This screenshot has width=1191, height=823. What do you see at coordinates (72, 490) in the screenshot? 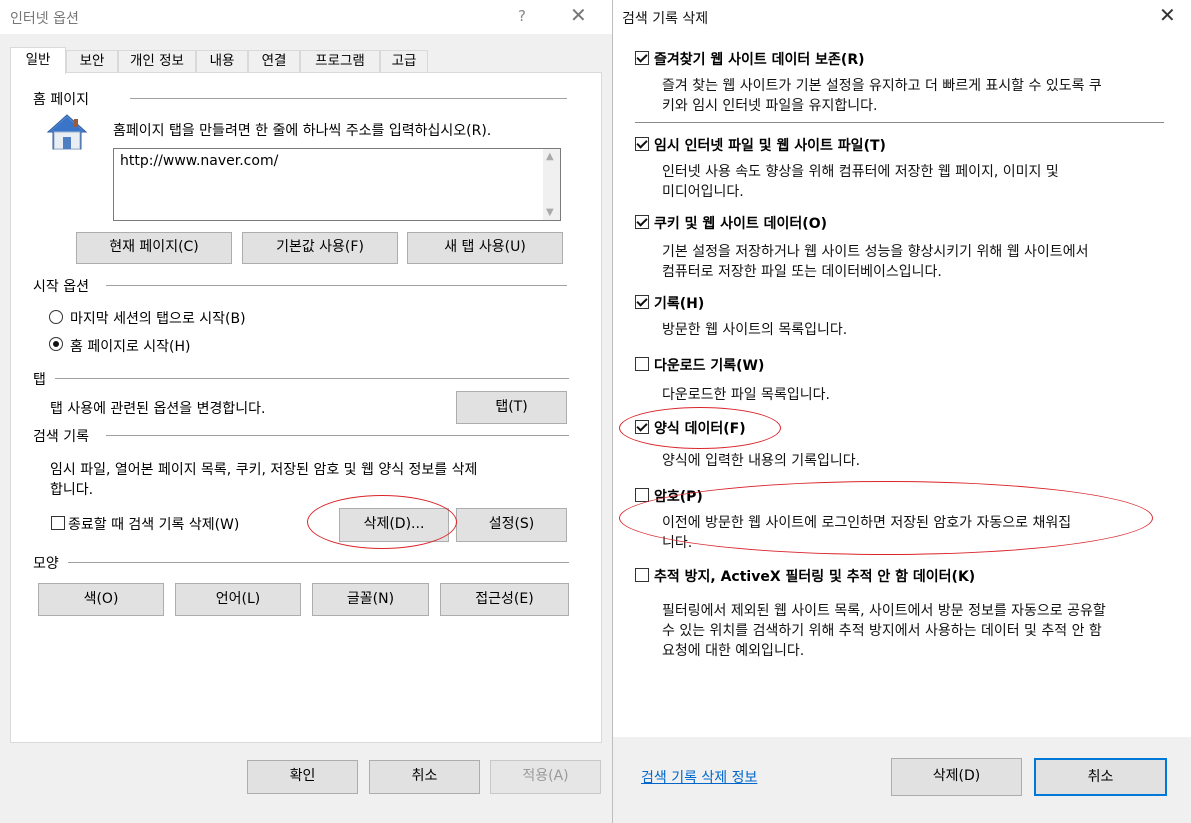
I see `history-description-line2: 합니다.` at bounding box center [72, 490].